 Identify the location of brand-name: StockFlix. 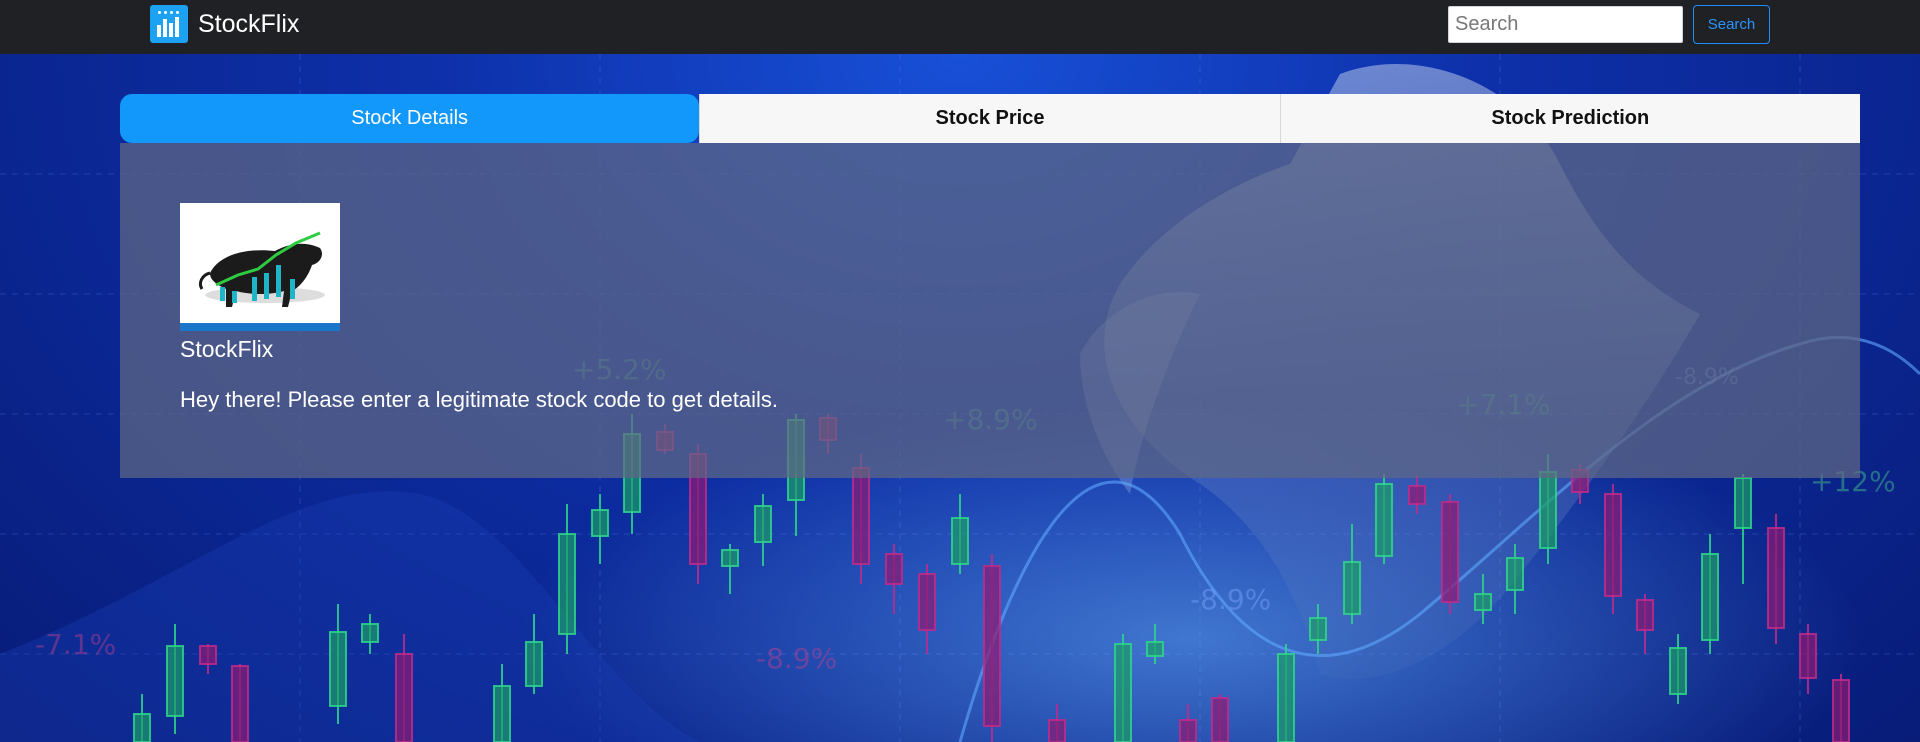
(249, 23).